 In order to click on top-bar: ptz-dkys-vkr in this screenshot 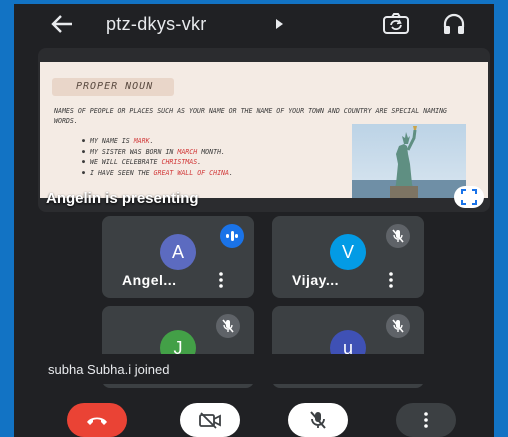, I will do `click(254, 24)`.